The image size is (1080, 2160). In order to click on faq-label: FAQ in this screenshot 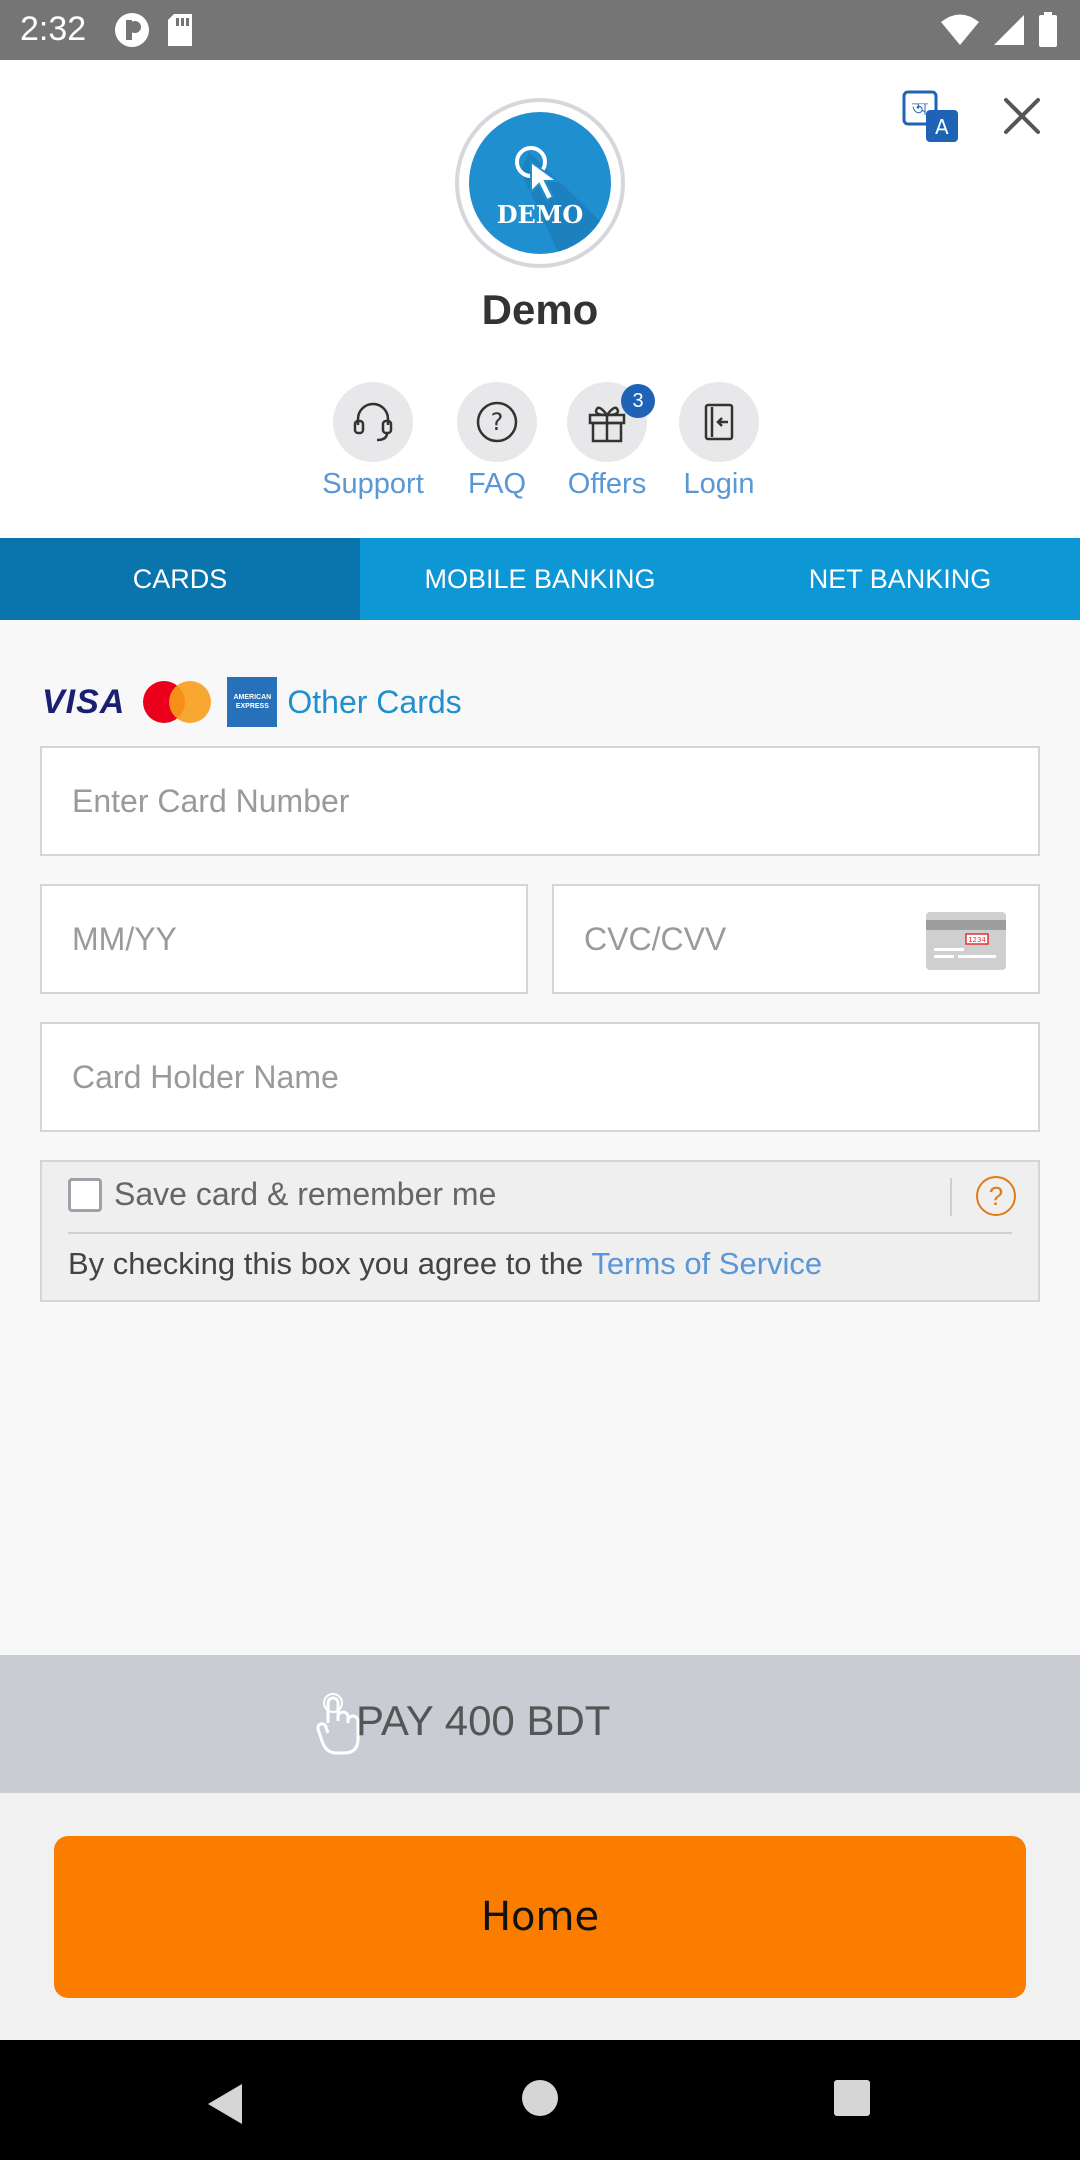, I will do `click(496, 484)`.